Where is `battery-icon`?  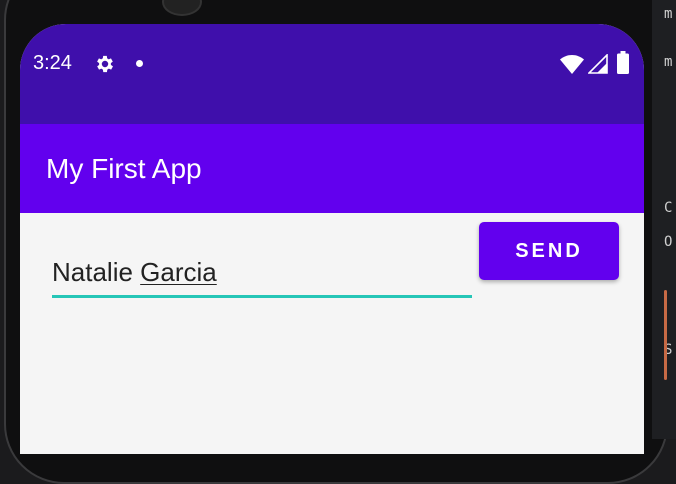 battery-icon is located at coordinates (623, 62).